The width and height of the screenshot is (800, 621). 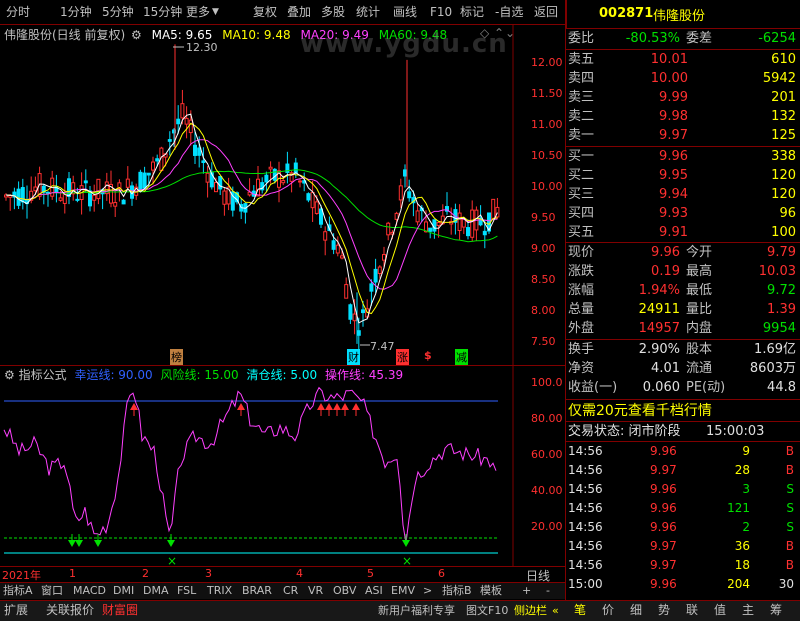 I want to click on dividend-marker: $, so click(x=428, y=355).